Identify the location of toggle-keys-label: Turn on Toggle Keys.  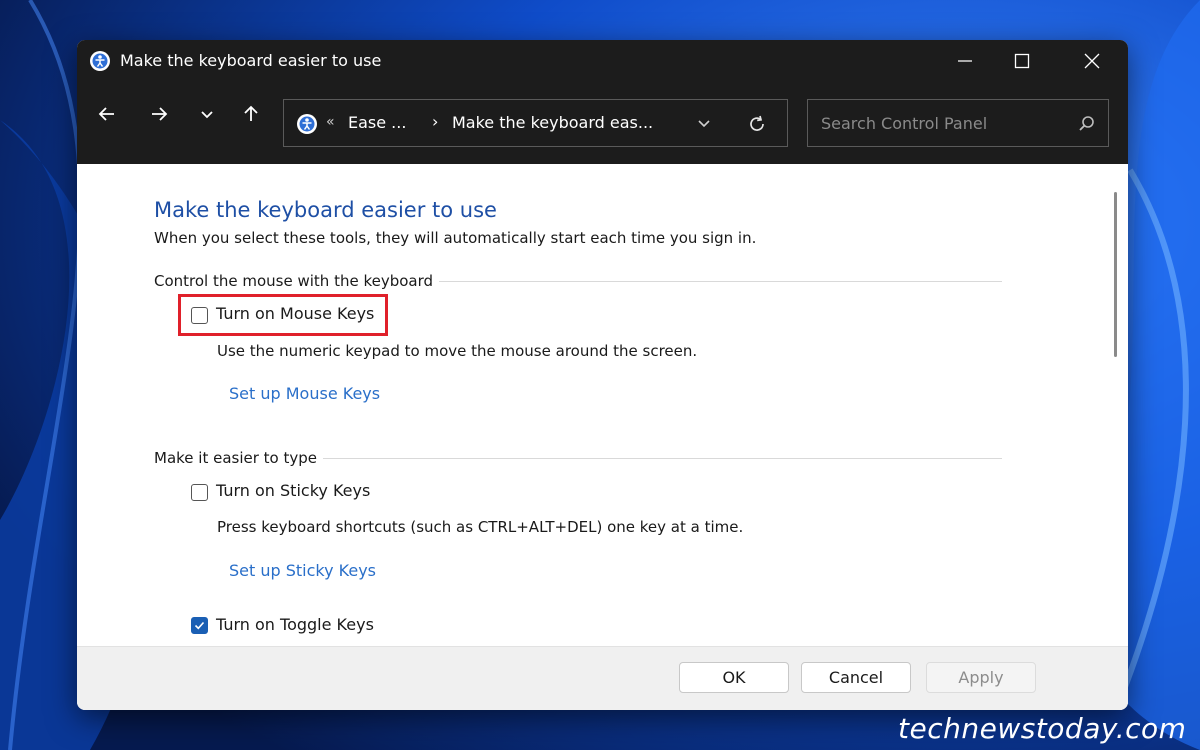
(295, 624).